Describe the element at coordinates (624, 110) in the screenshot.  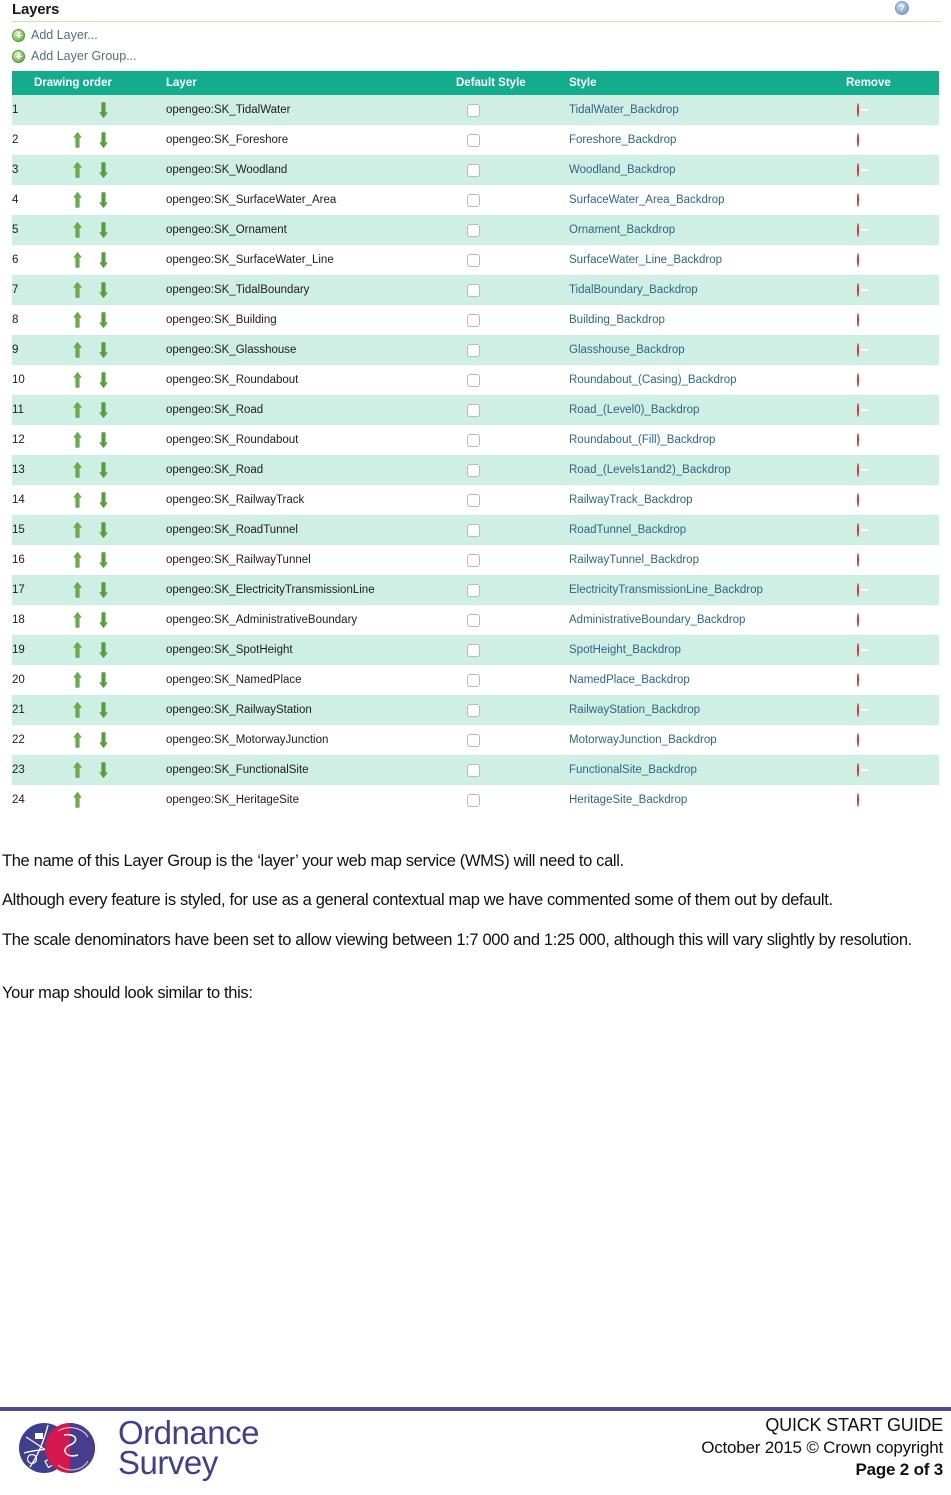
I see `style-link: TidalWater_Backdrop` at that location.